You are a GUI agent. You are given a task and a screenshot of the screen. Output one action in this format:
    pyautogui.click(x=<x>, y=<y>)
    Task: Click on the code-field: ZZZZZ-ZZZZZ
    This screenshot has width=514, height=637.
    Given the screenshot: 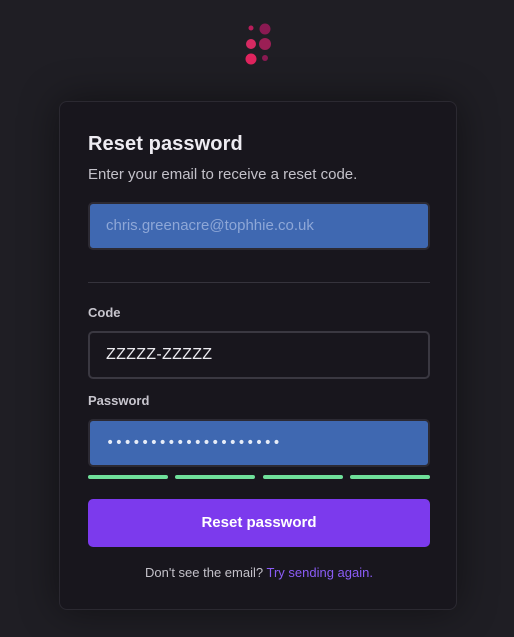 What is the action you would take?
    pyautogui.click(x=259, y=355)
    